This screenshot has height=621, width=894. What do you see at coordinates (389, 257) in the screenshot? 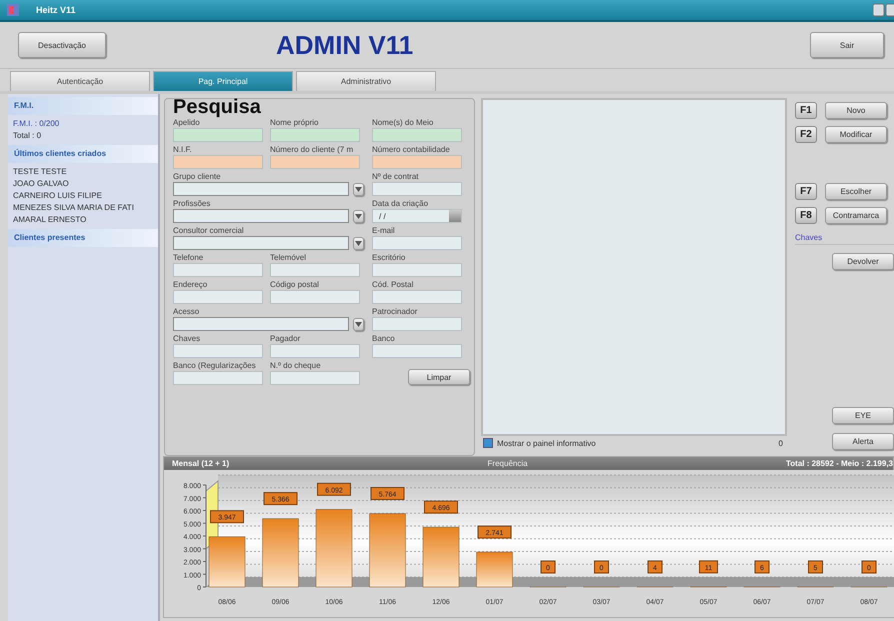
I see `field-label: Escritório` at bounding box center [389, 257].